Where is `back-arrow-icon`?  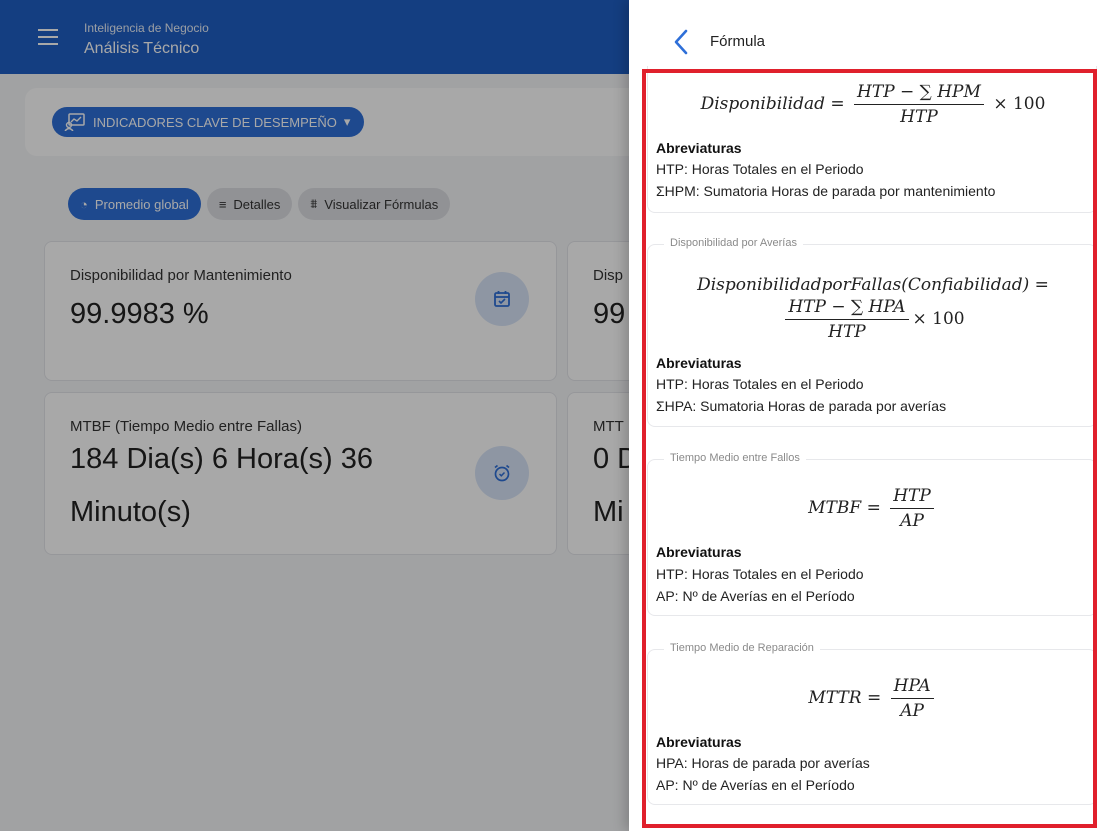
back-arrow-icon is located at coordinates (681, 42).